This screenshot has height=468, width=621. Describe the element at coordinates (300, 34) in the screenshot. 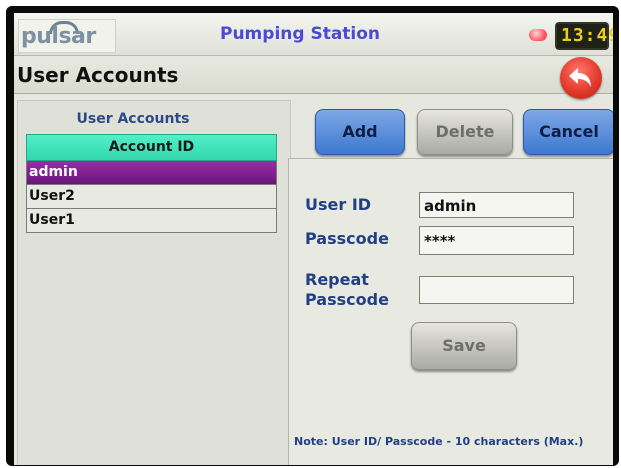

I see `app-title: Pumping Station` at that location.